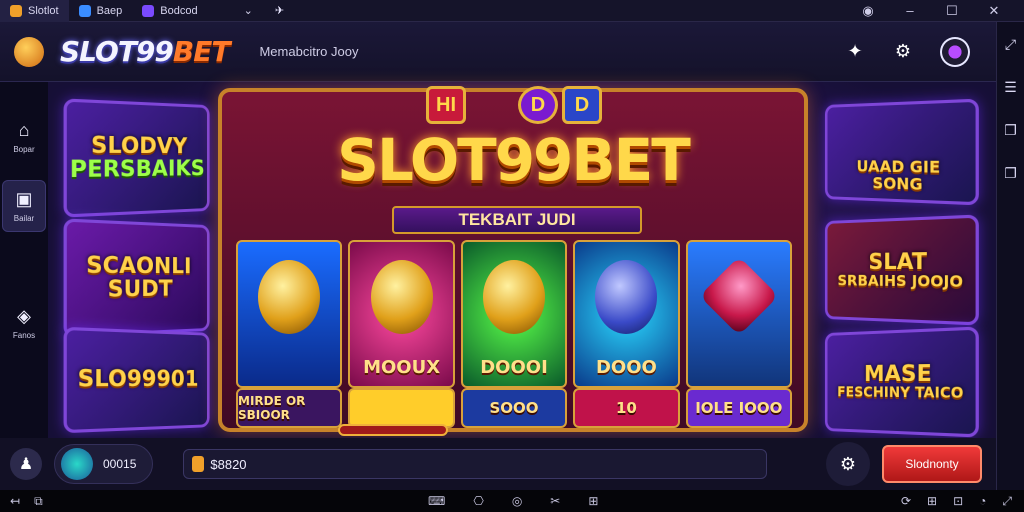 This screenshot has height=512, width=1024. Describe the element at coordinates (139, 145) in the screenshot. I see `card-title: SLODVY` at that location.